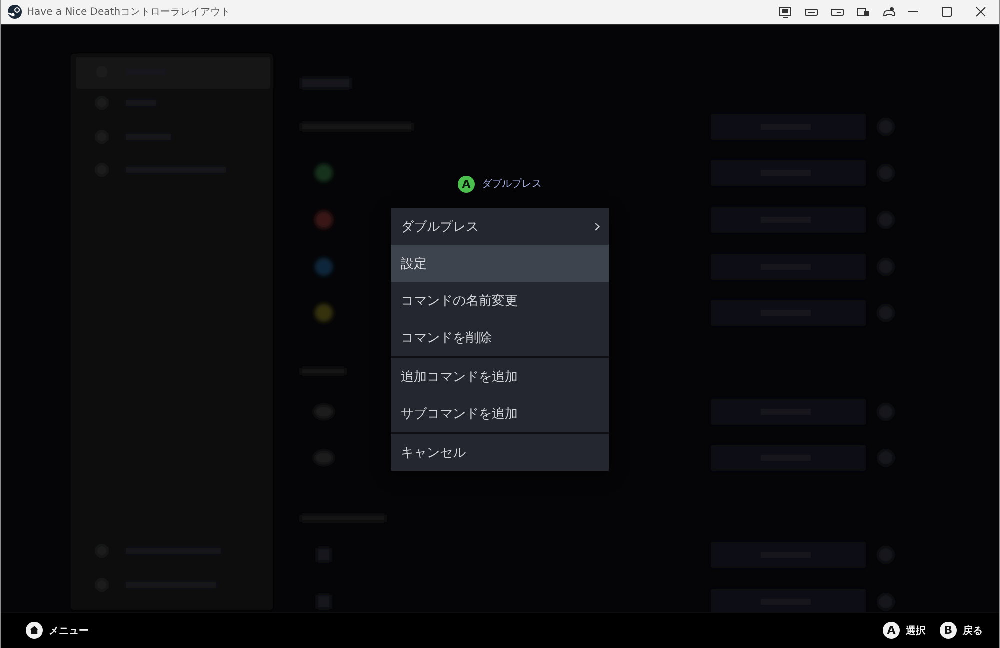 The image size is (1000, 648). Describe the element at coordinates (69, 631) in the screenshot. I see `hint-label: メニュー` at that location.